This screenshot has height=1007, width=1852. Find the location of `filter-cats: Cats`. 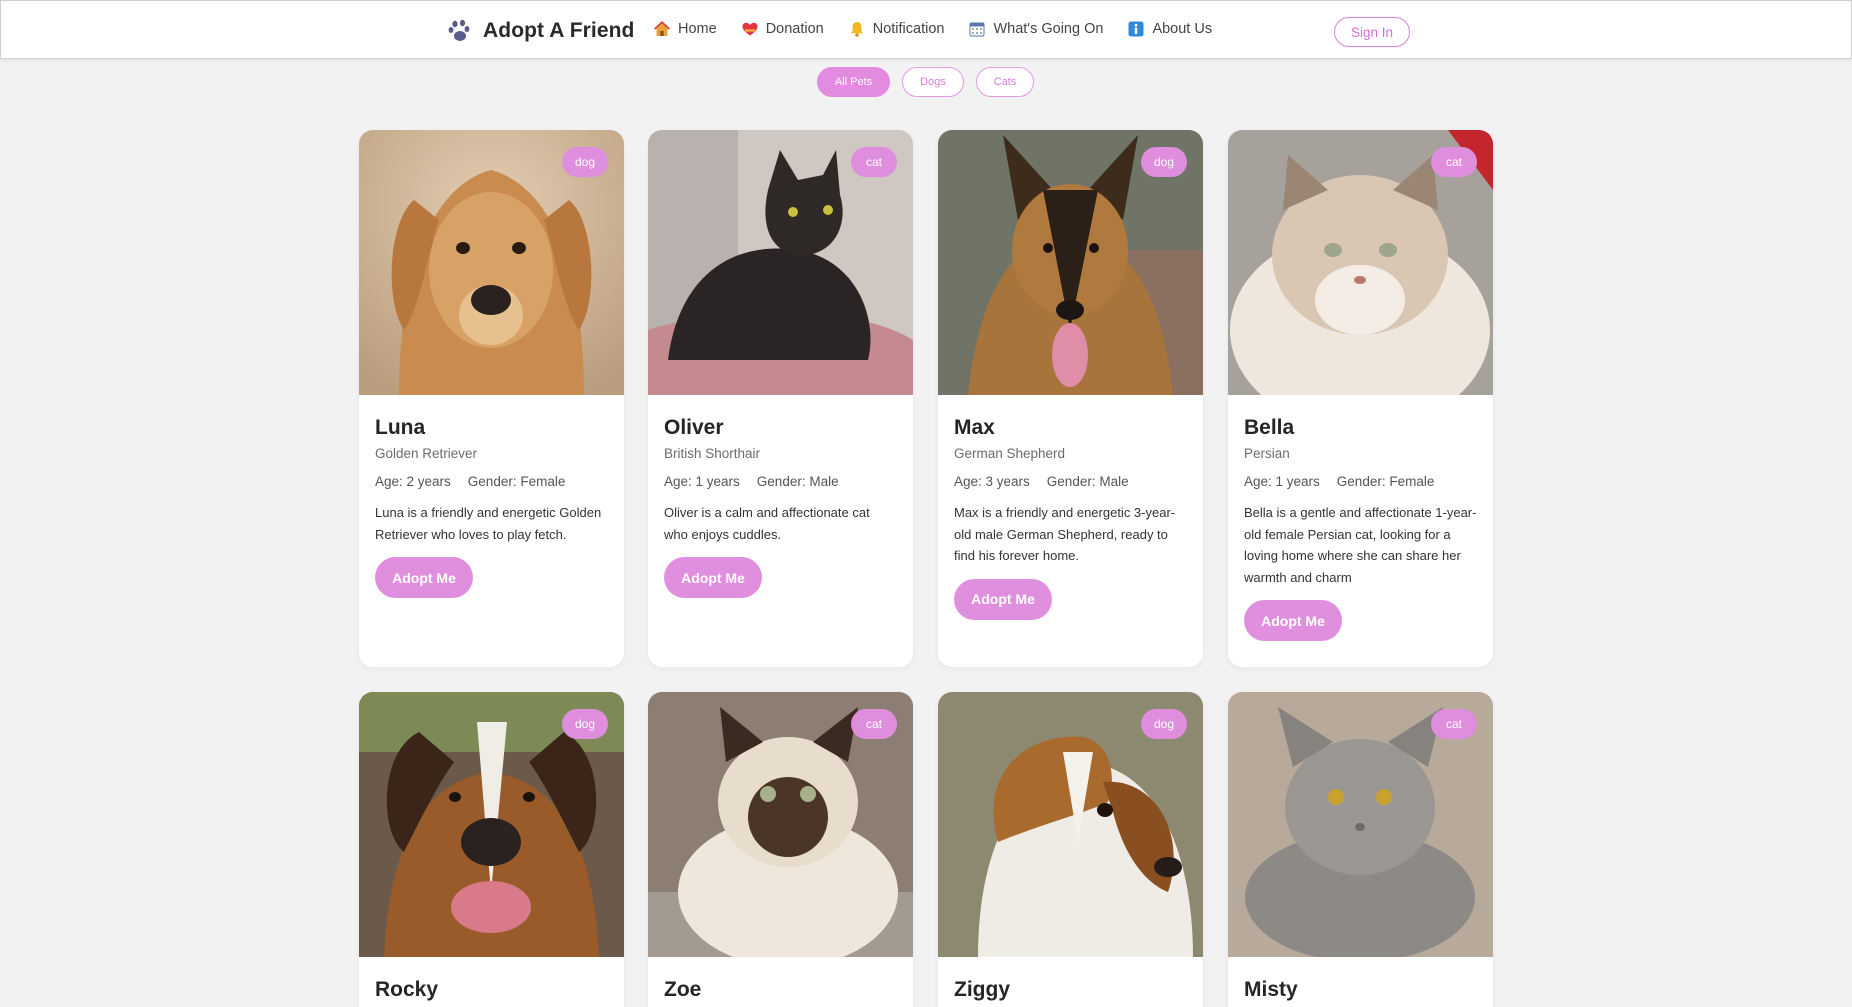

filter-cats: Cats is located at coordinates (1005, 82).